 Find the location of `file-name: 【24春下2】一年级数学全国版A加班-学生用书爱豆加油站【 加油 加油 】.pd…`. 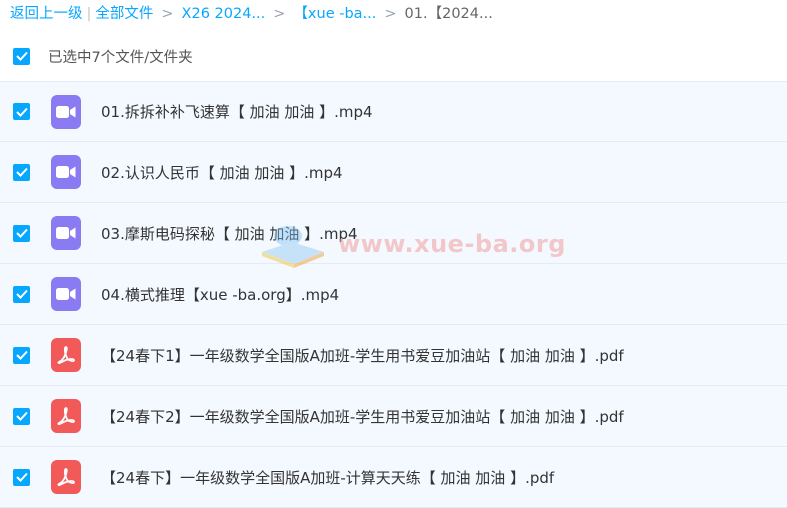

file-name: 【24春下2】一年级数学全国版A加班-学生用书爱豆加油站【 加油 加油 】.pd… is located at coordinates (362, 416).